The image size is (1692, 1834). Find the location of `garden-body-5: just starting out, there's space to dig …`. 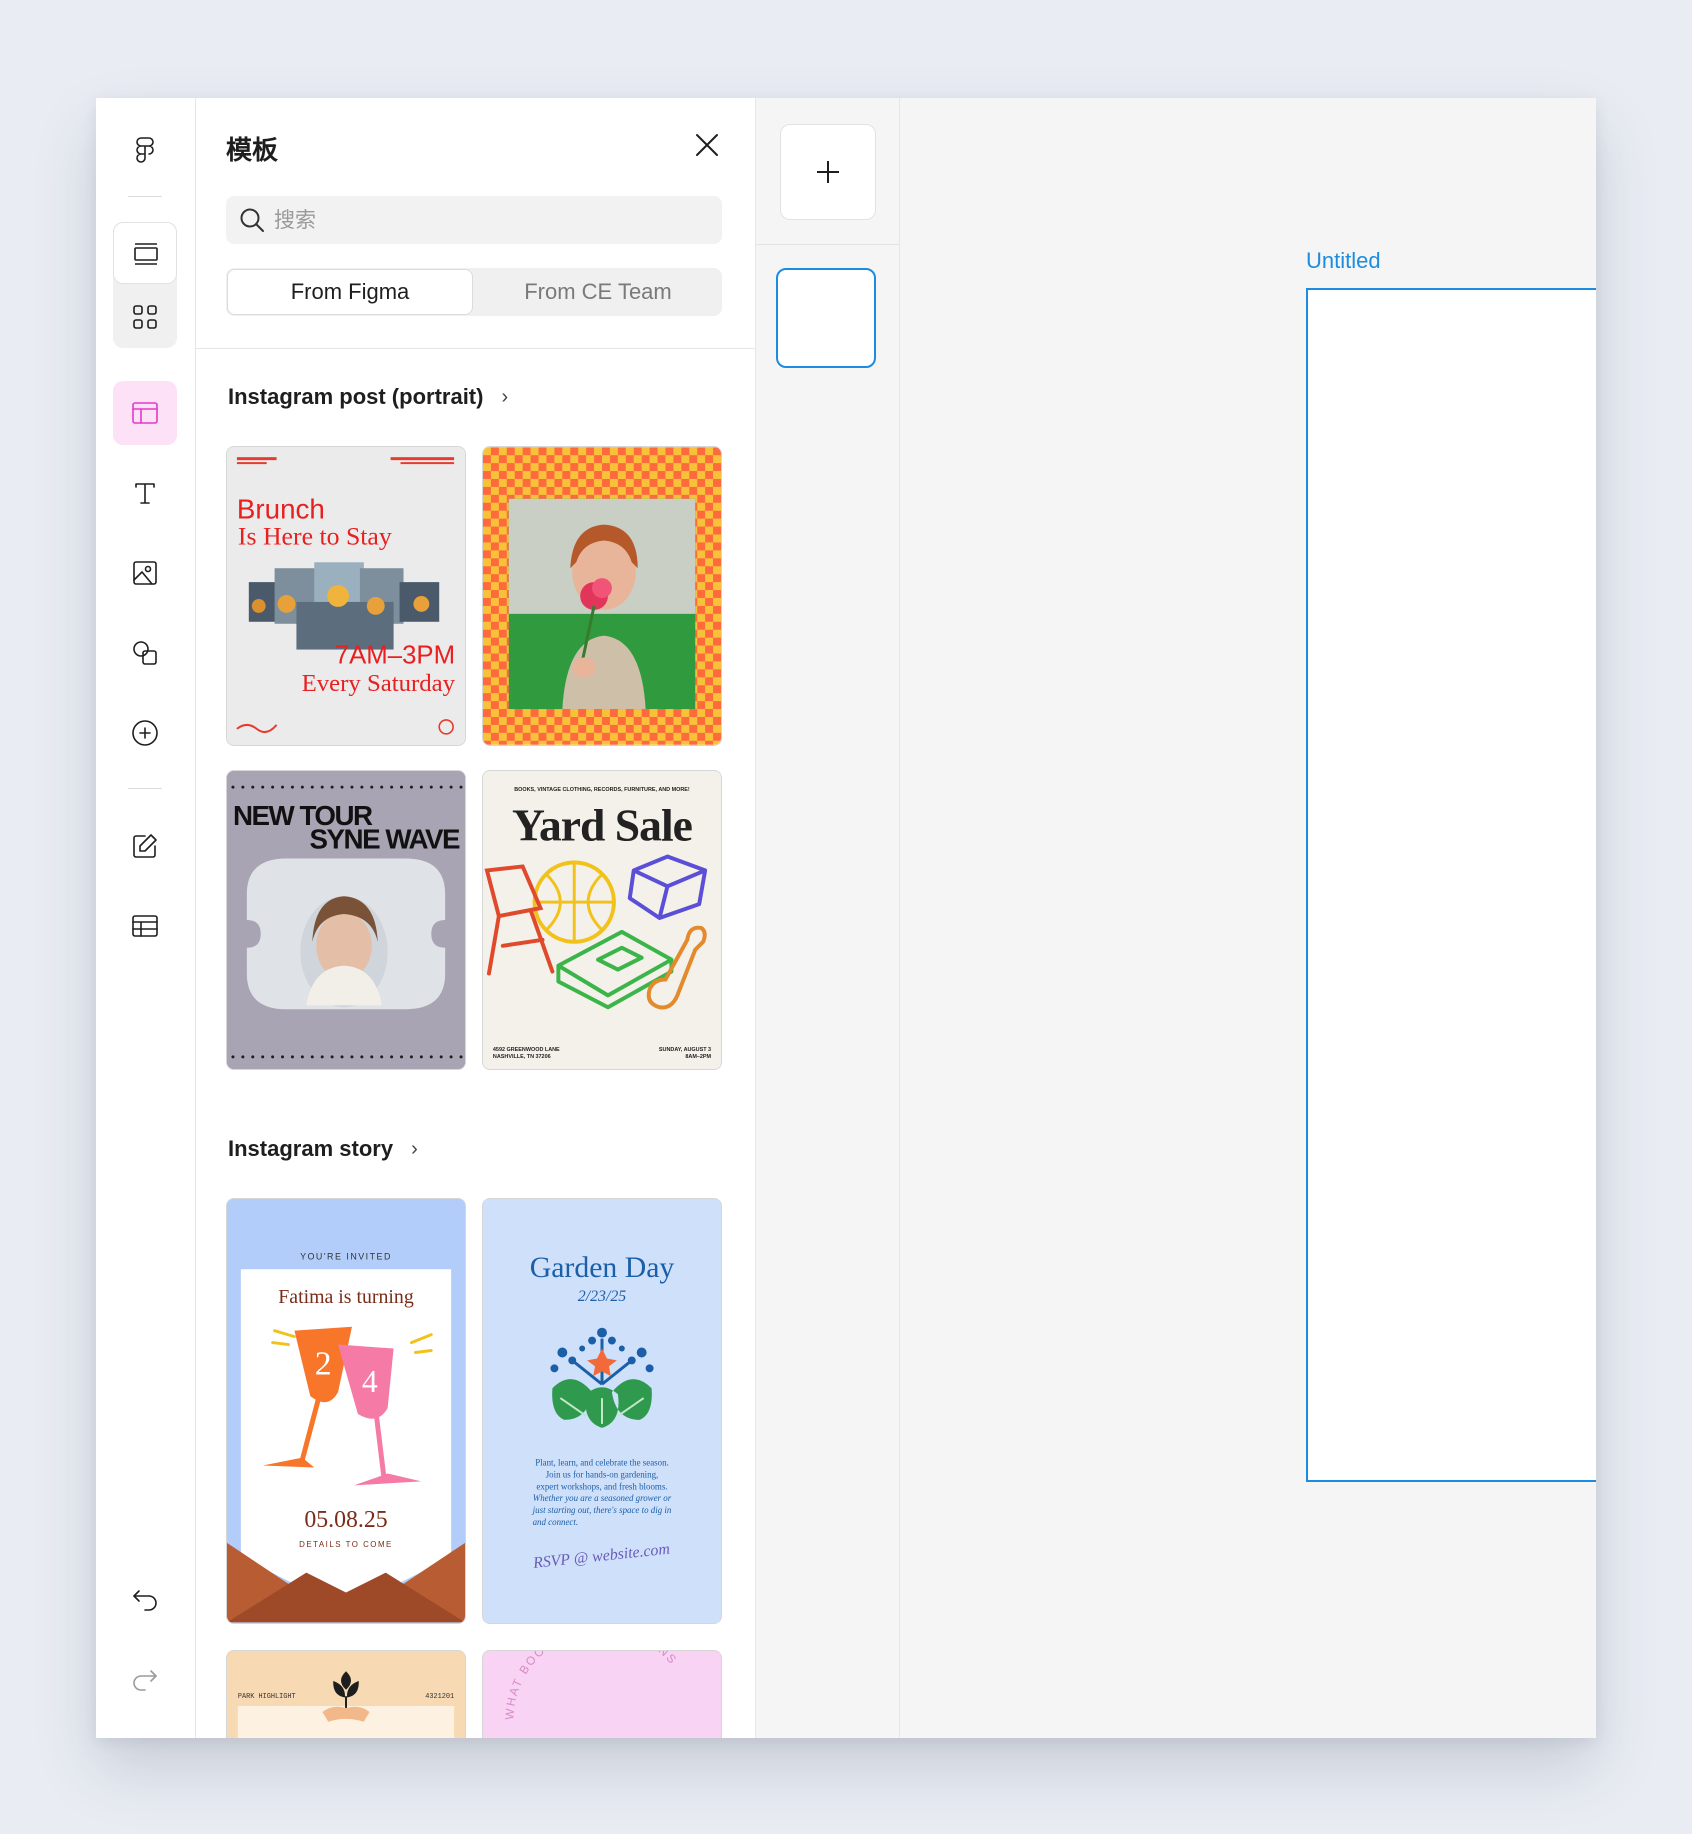

garden-body-5: just starting out, there's space to dig … is located at coordinates (602, 1510).